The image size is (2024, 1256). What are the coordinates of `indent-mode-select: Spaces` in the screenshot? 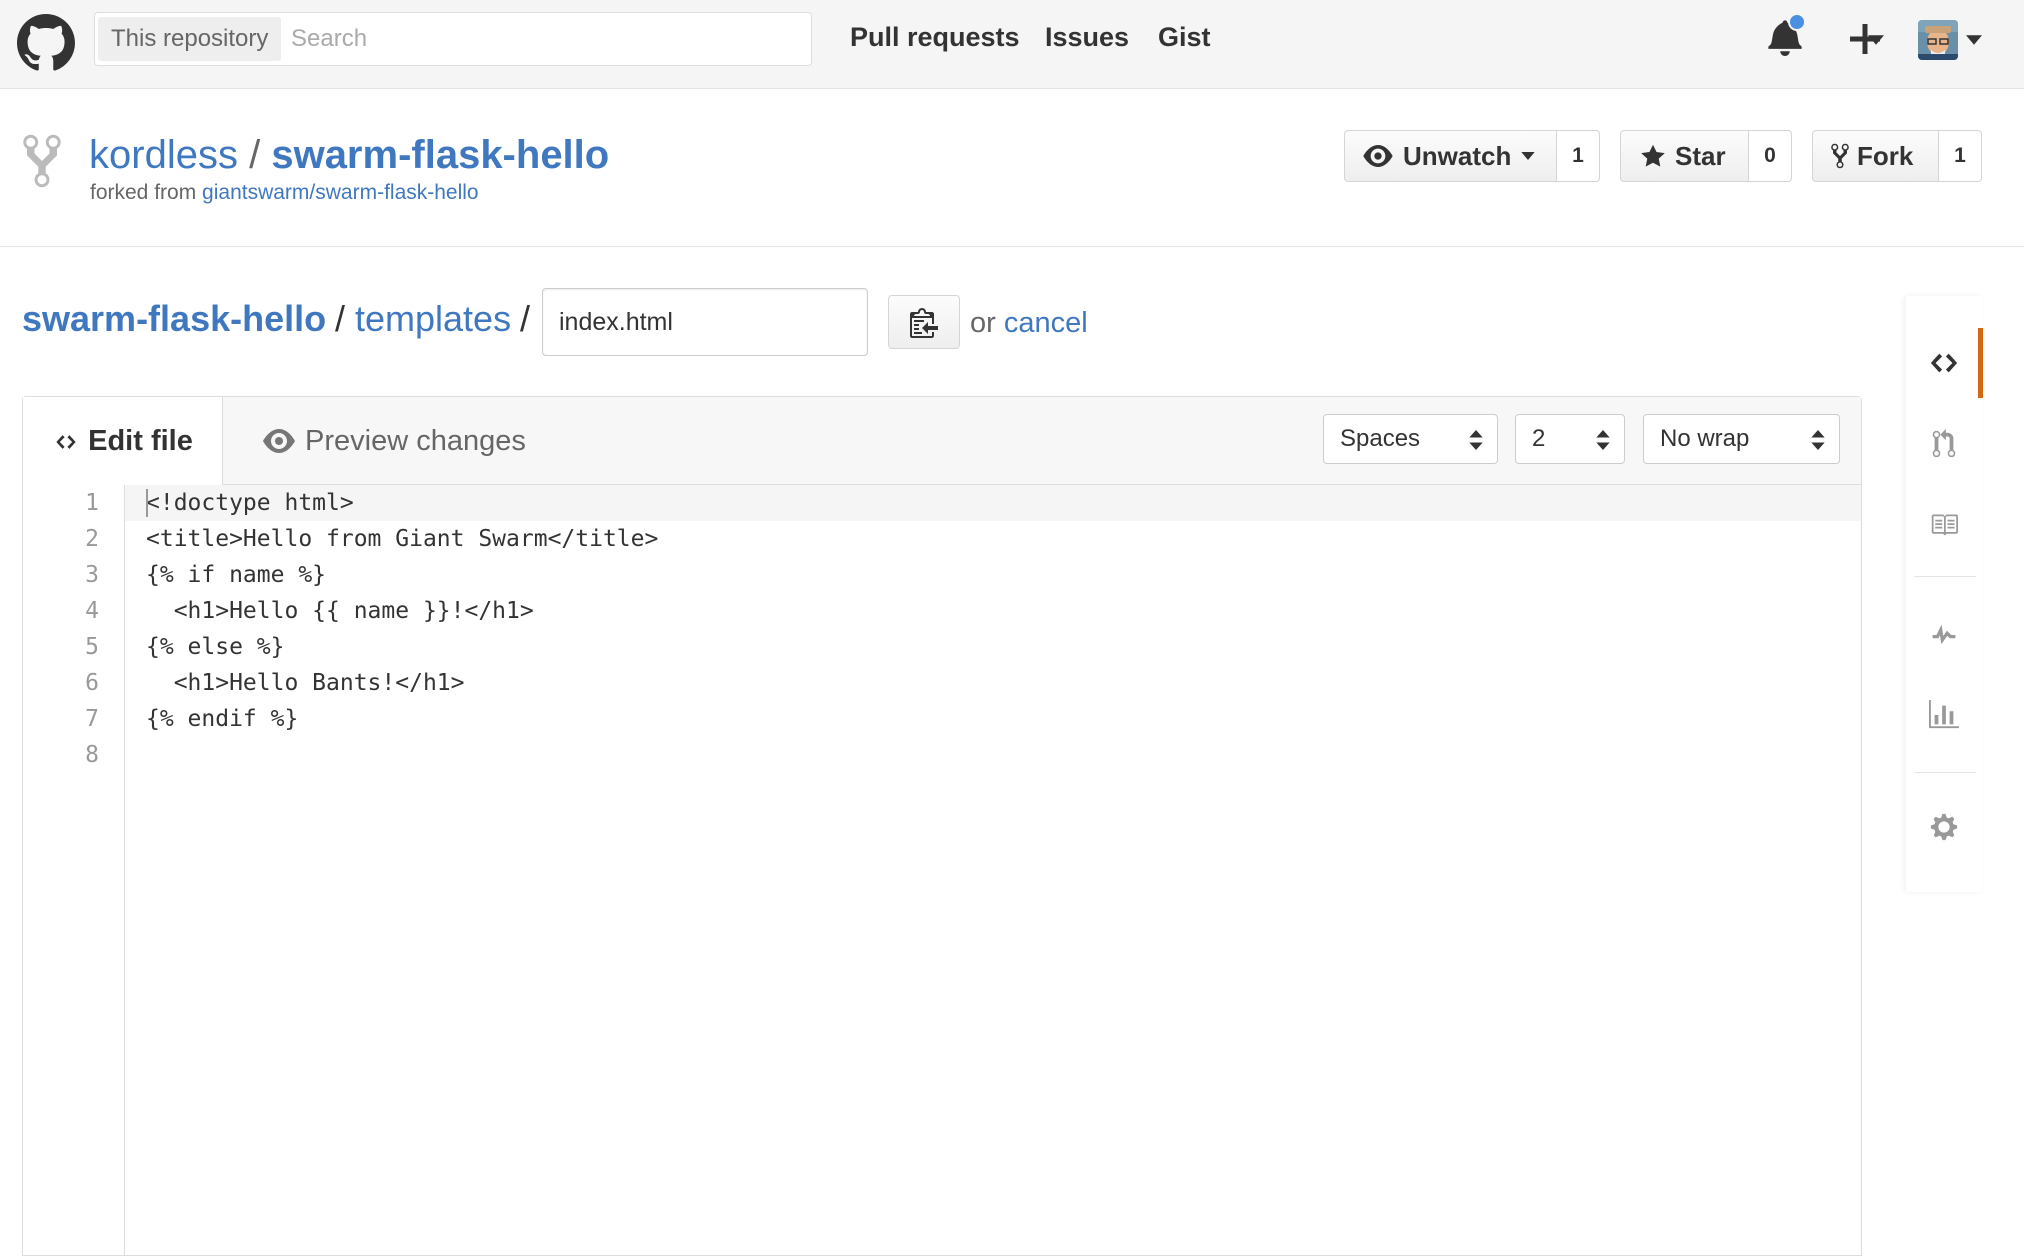 It's located at (1410, 439).